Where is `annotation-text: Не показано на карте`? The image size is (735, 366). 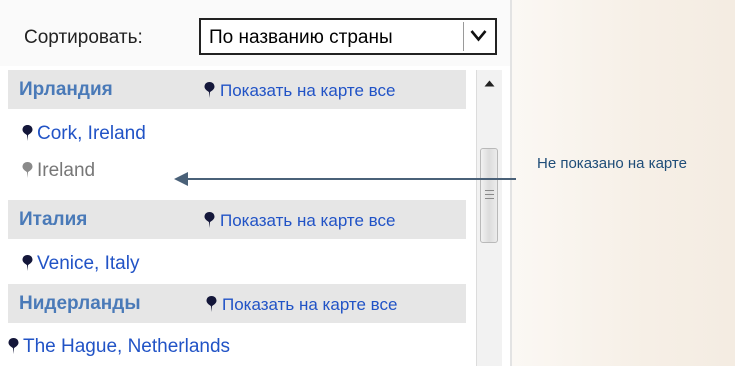 annotation-text: Не показано на карте is located at coordinates (612, 163).